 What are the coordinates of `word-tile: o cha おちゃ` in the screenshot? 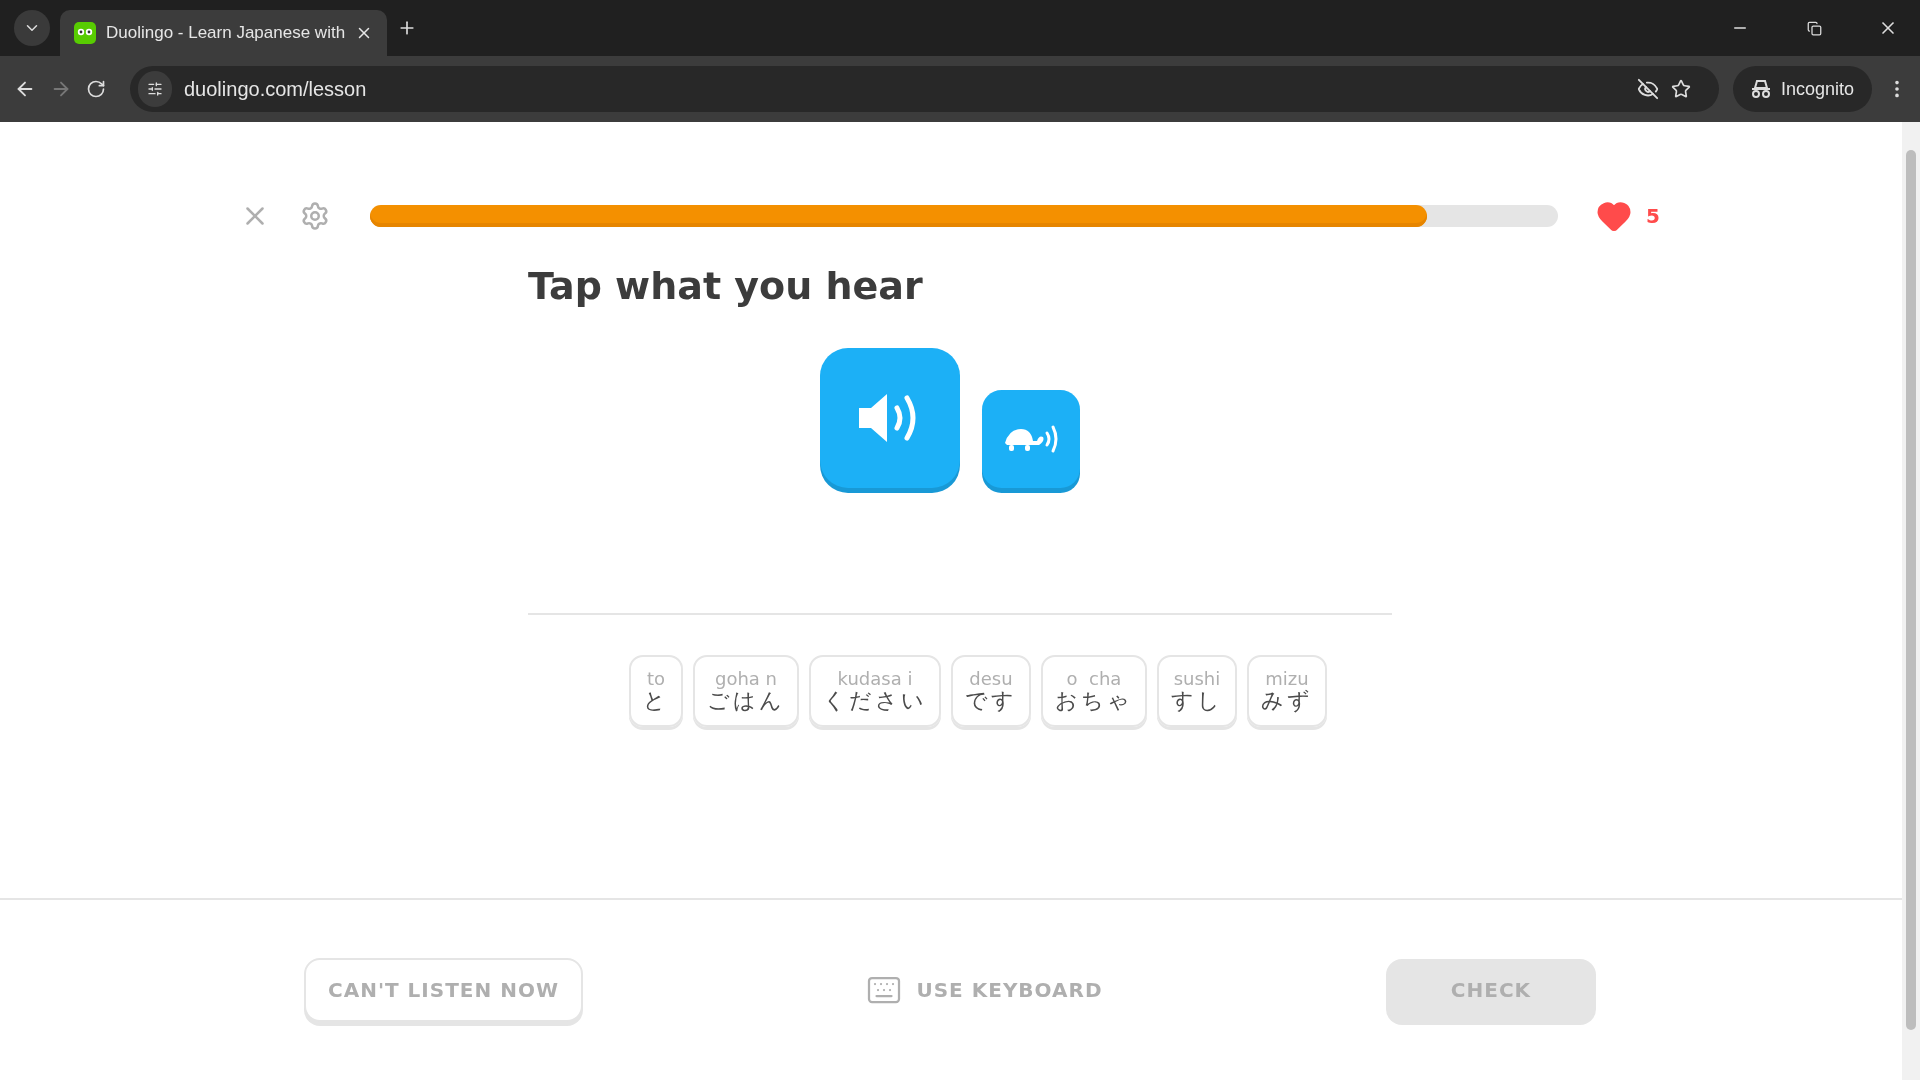 It's located at (1094, 691).